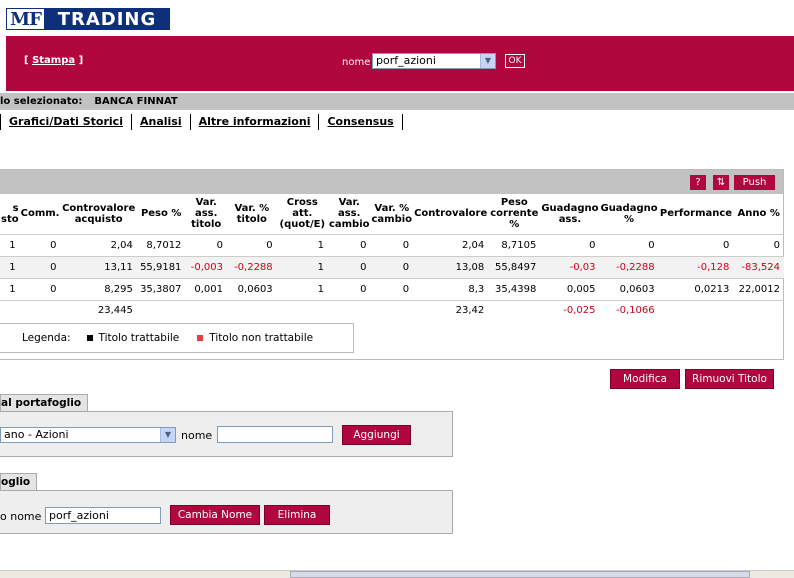  Describe the element at coordinates (758, 214) in the screenshot. I see `col-header: Anno %` at that location.